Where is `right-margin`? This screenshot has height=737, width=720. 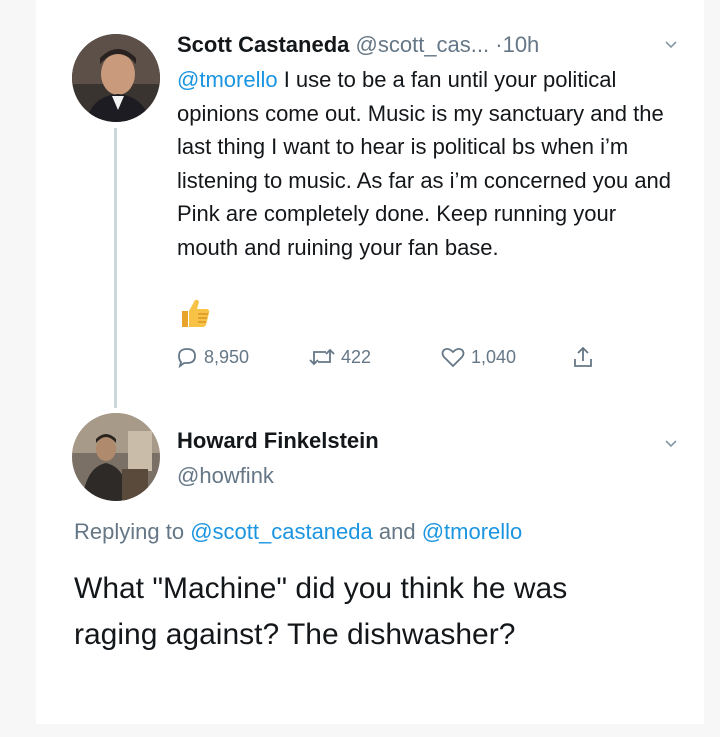
right-margin is located at coordinates (712, 368).